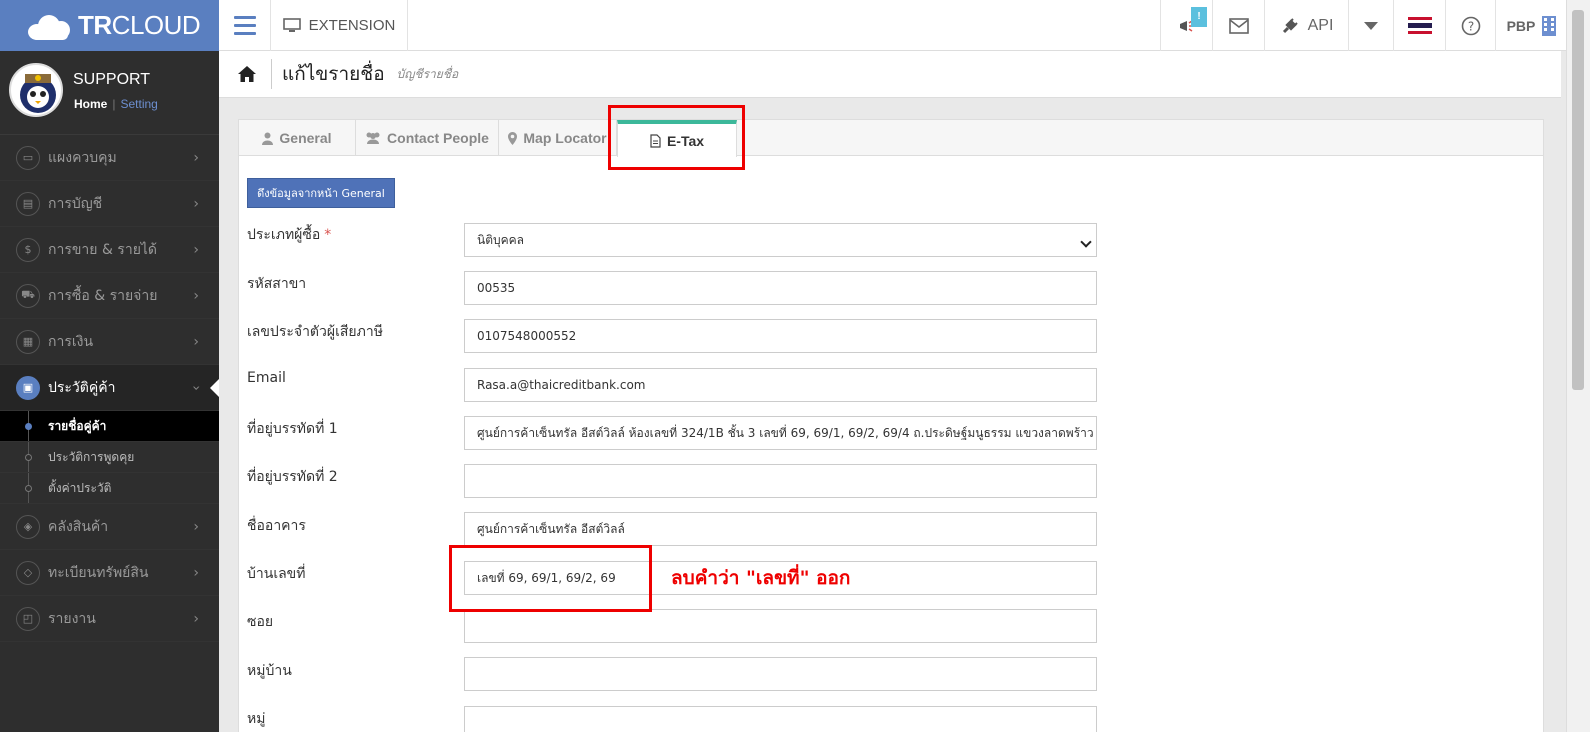  I want to click on profile-panel: SUPPORT Home | Setting, so click(109, 93).